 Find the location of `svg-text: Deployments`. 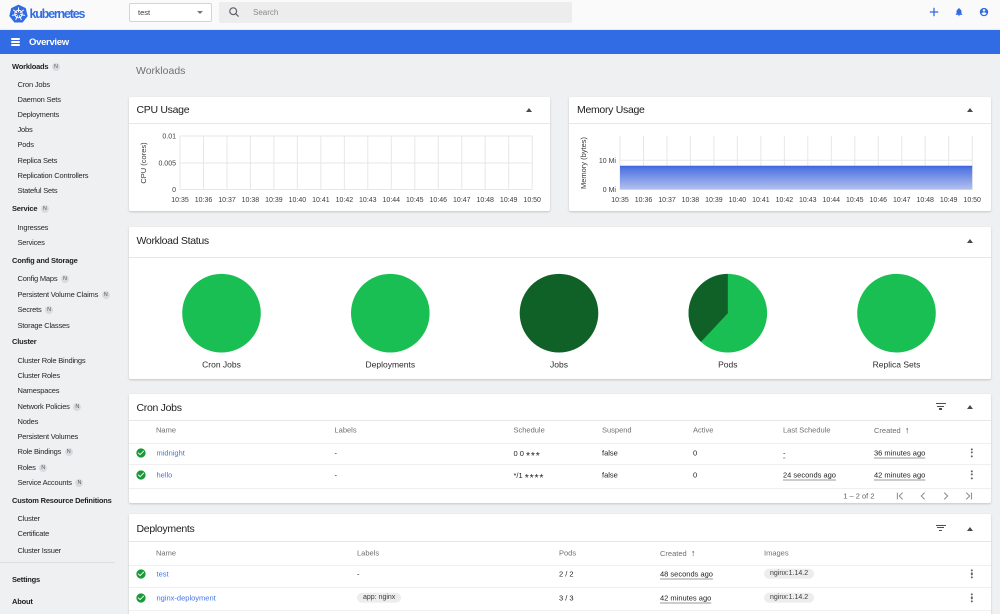

svg-text: Deployments is located at coordinates (390, 364).